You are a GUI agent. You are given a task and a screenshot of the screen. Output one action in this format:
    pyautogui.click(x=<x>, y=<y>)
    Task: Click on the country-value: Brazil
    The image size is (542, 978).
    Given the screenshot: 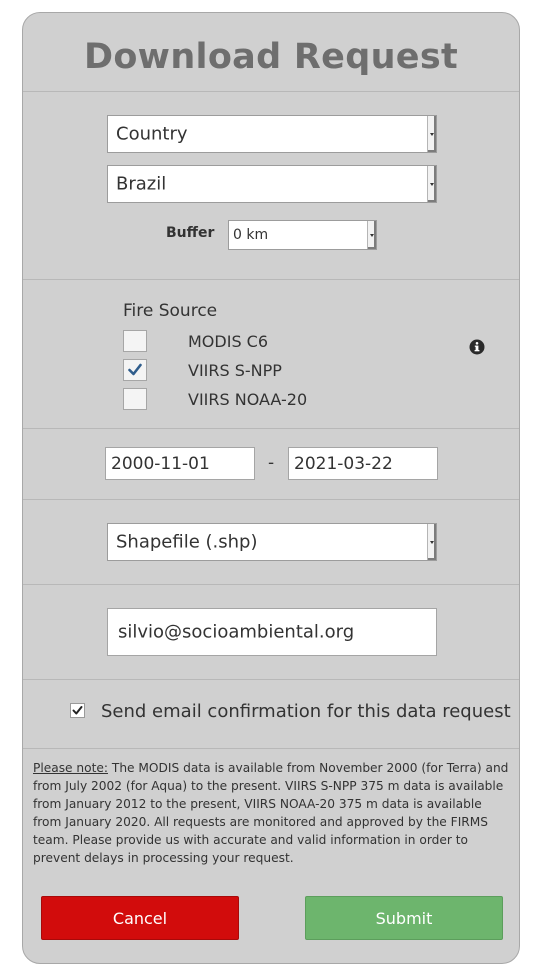 What is the action you would take?
    pyautogui.click(x=141, y=184)
    